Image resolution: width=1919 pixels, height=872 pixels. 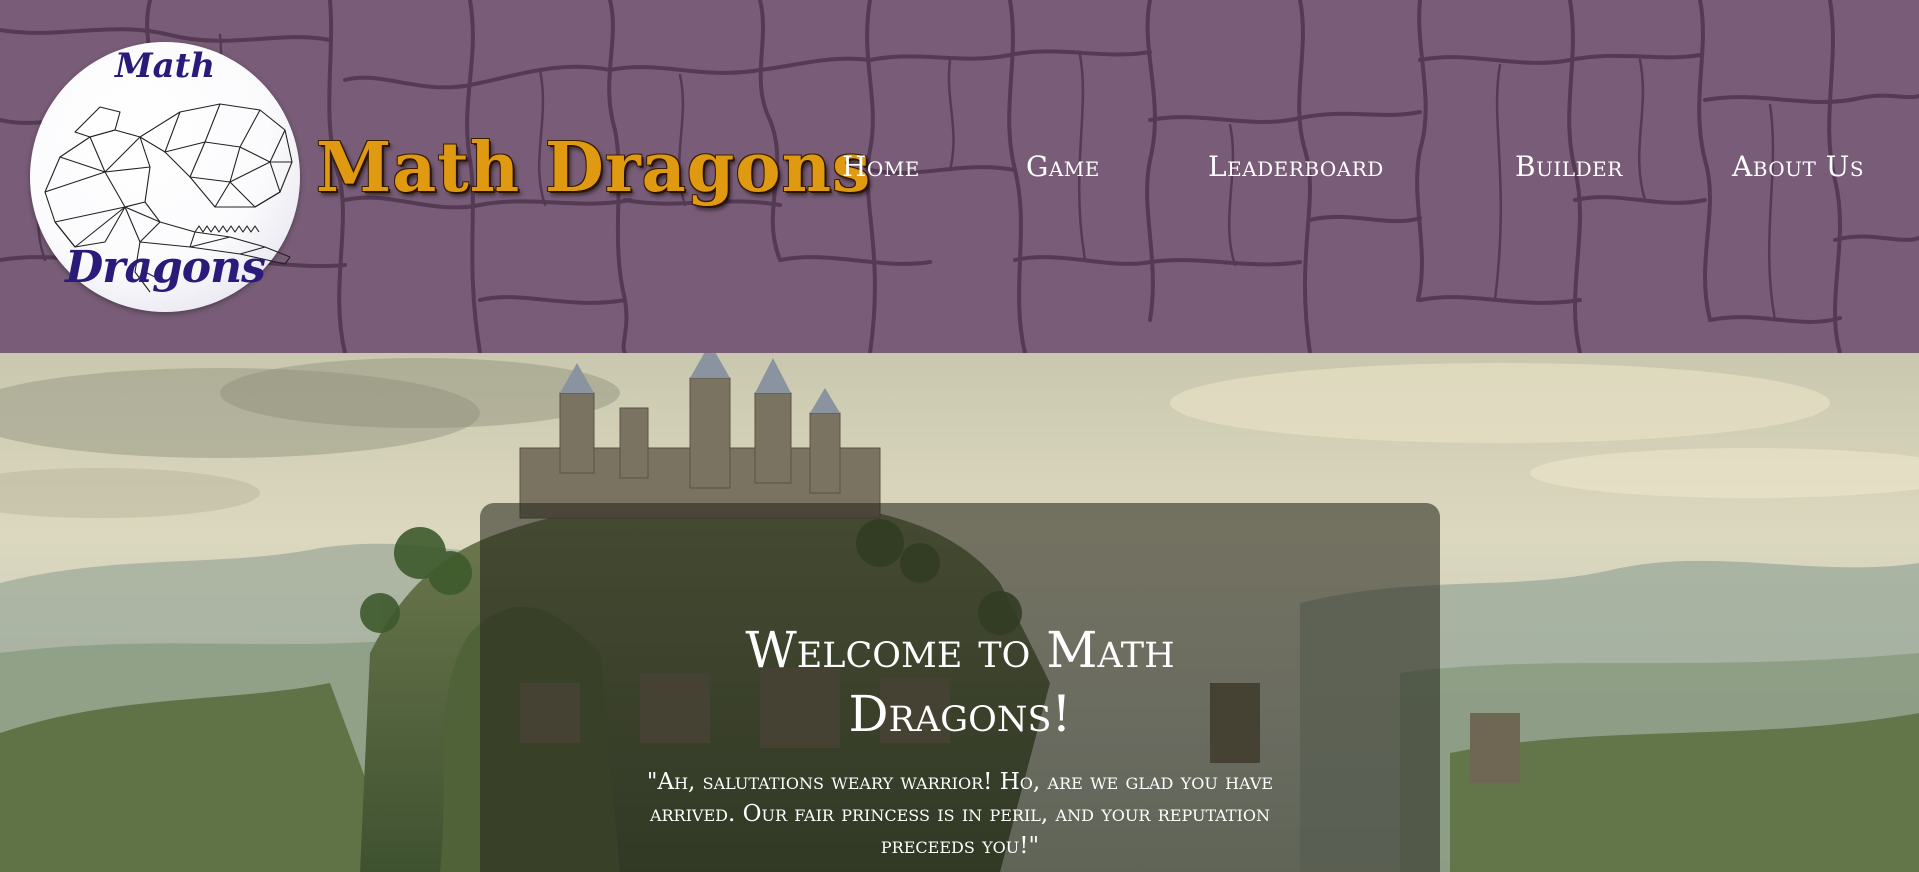 I want to click on welcome-title: Welcome to Math Dragons!, so click(x=960, y=682).